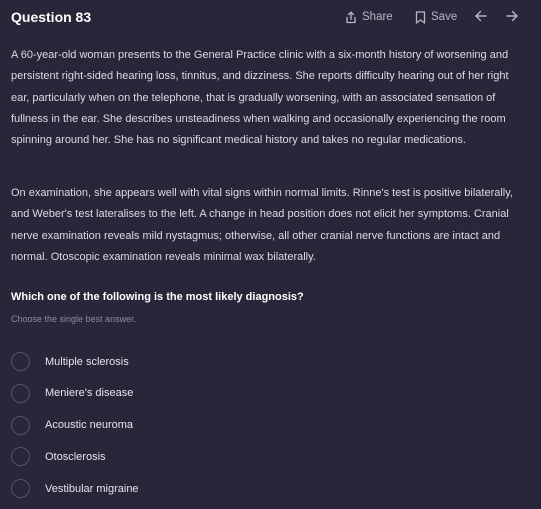 The image size is (541, 509). Describe the element at coordinates (351, 17) in the screenshot. I see `share-icon` at that location.